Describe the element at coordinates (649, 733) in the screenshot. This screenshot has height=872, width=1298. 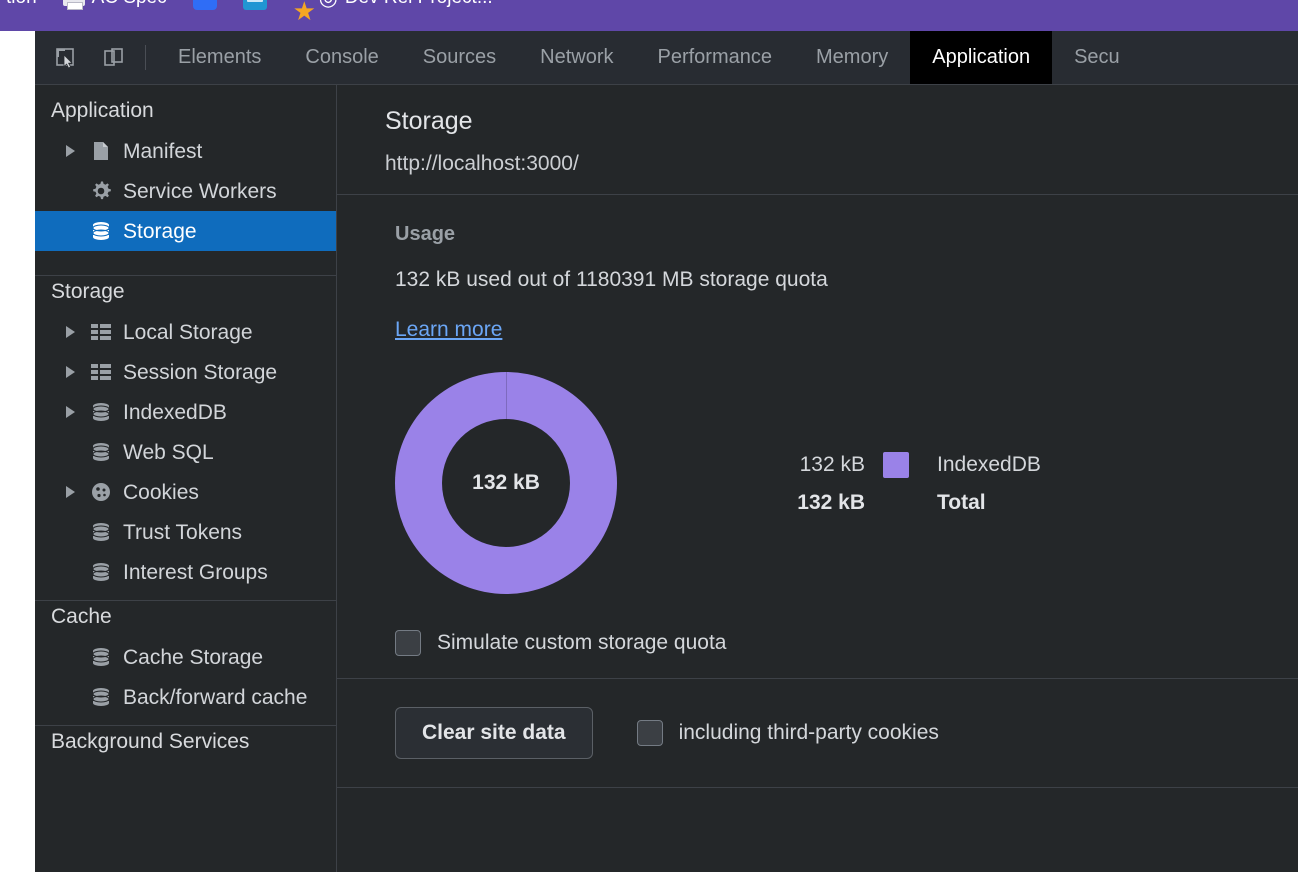
I see `third-party-cookies-checkbox` at that location.